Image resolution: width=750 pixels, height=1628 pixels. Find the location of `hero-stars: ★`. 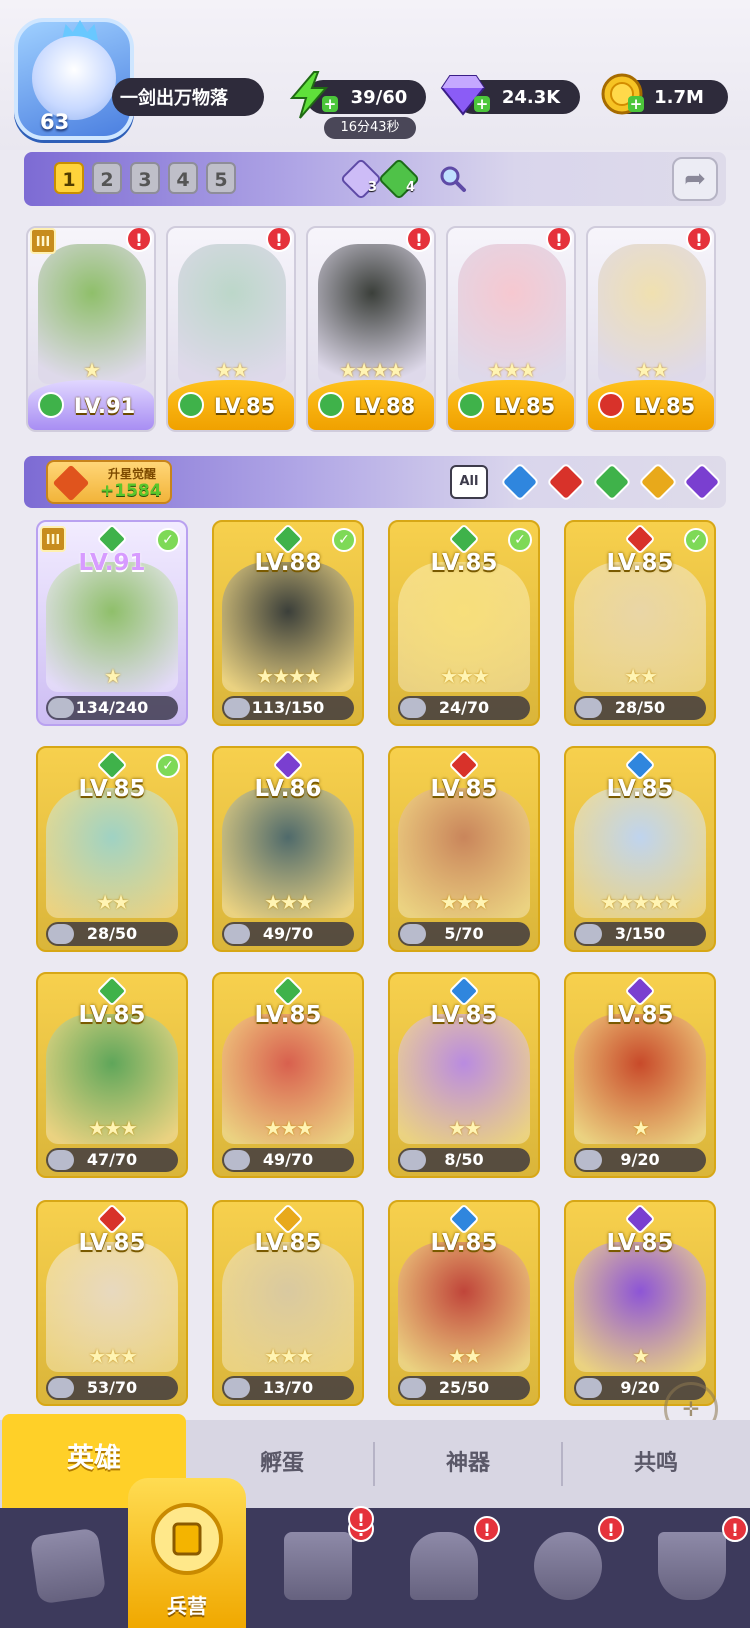

hero-stars: ★ is located at coordinates (641, 1356).